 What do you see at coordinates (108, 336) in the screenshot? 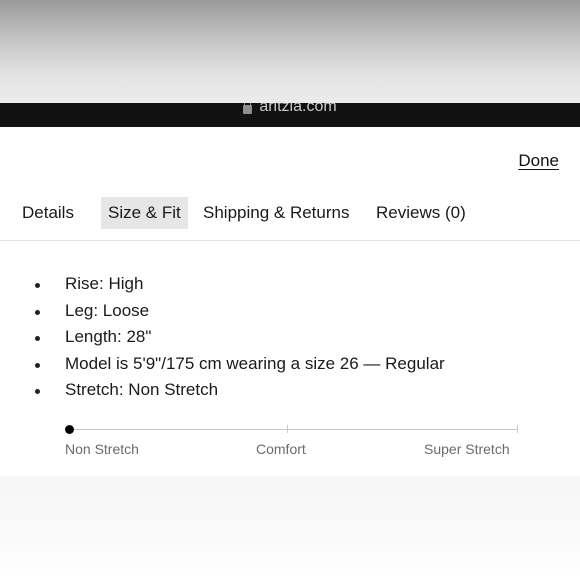
I see `spec-length: Length: 28"` at bounding box center [108, 336].